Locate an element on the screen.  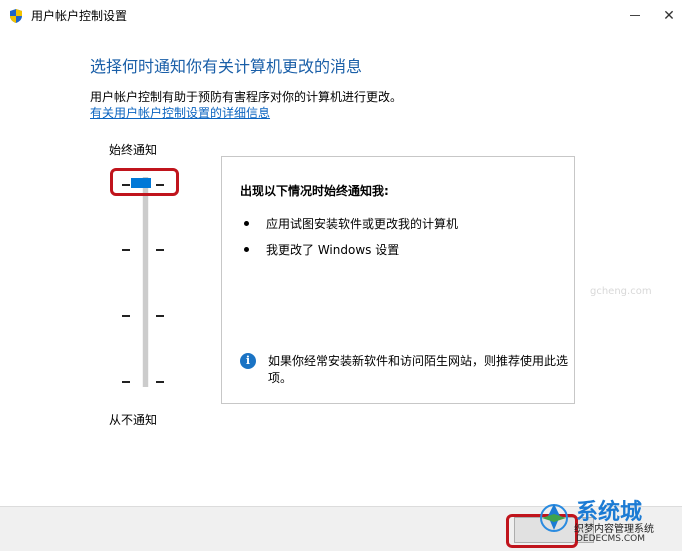
description-text: 用户帐户控制有助于预防有害程序对你的计算机进行更改。 is located at coordinates (246, 97).